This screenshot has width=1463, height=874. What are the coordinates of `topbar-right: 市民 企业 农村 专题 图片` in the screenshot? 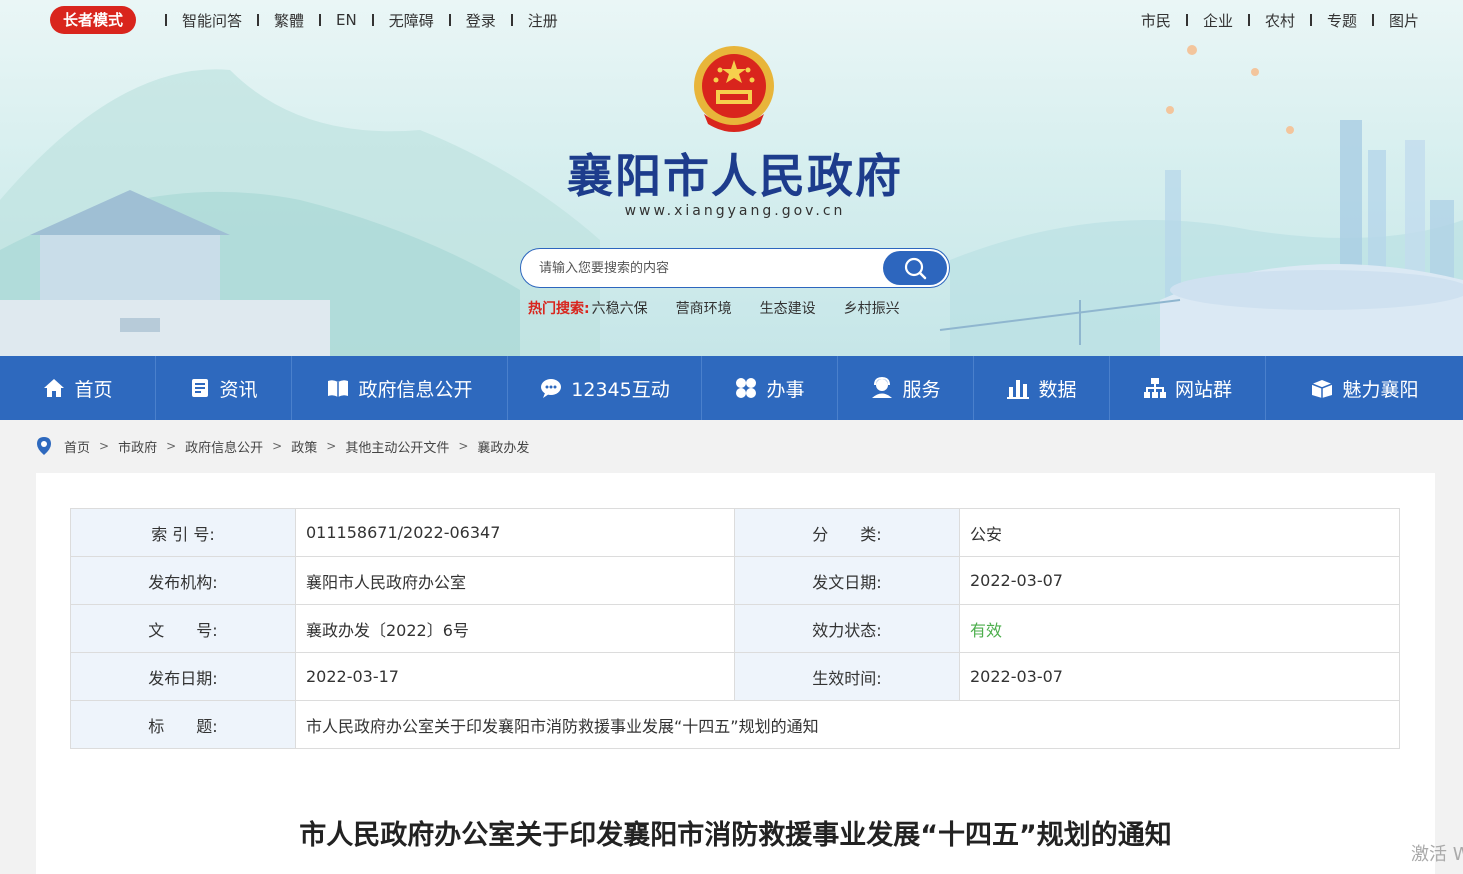 It's located at (1280, 20).